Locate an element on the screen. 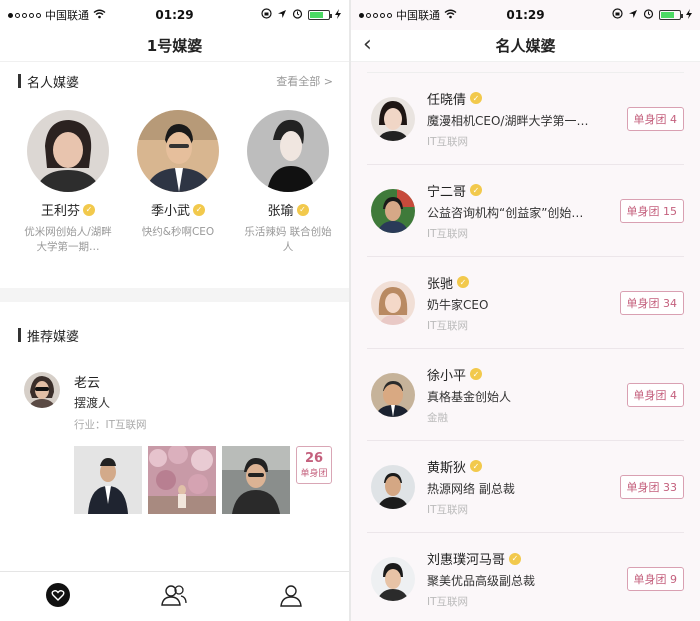 Image resolution: width=700 pixels, height=621 pixels. celebrity-section-header: 名人媒婆 查看全部 > is located at coordinates (174, 81).